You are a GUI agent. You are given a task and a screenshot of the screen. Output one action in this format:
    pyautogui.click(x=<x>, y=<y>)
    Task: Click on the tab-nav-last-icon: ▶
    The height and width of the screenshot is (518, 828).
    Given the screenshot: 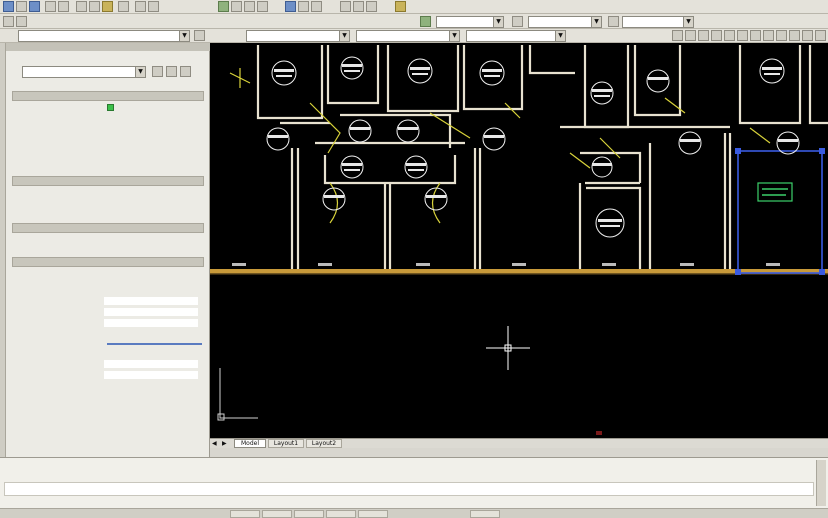 What is the action you would take?
    pyautogui.click(x=225, y=443)
    